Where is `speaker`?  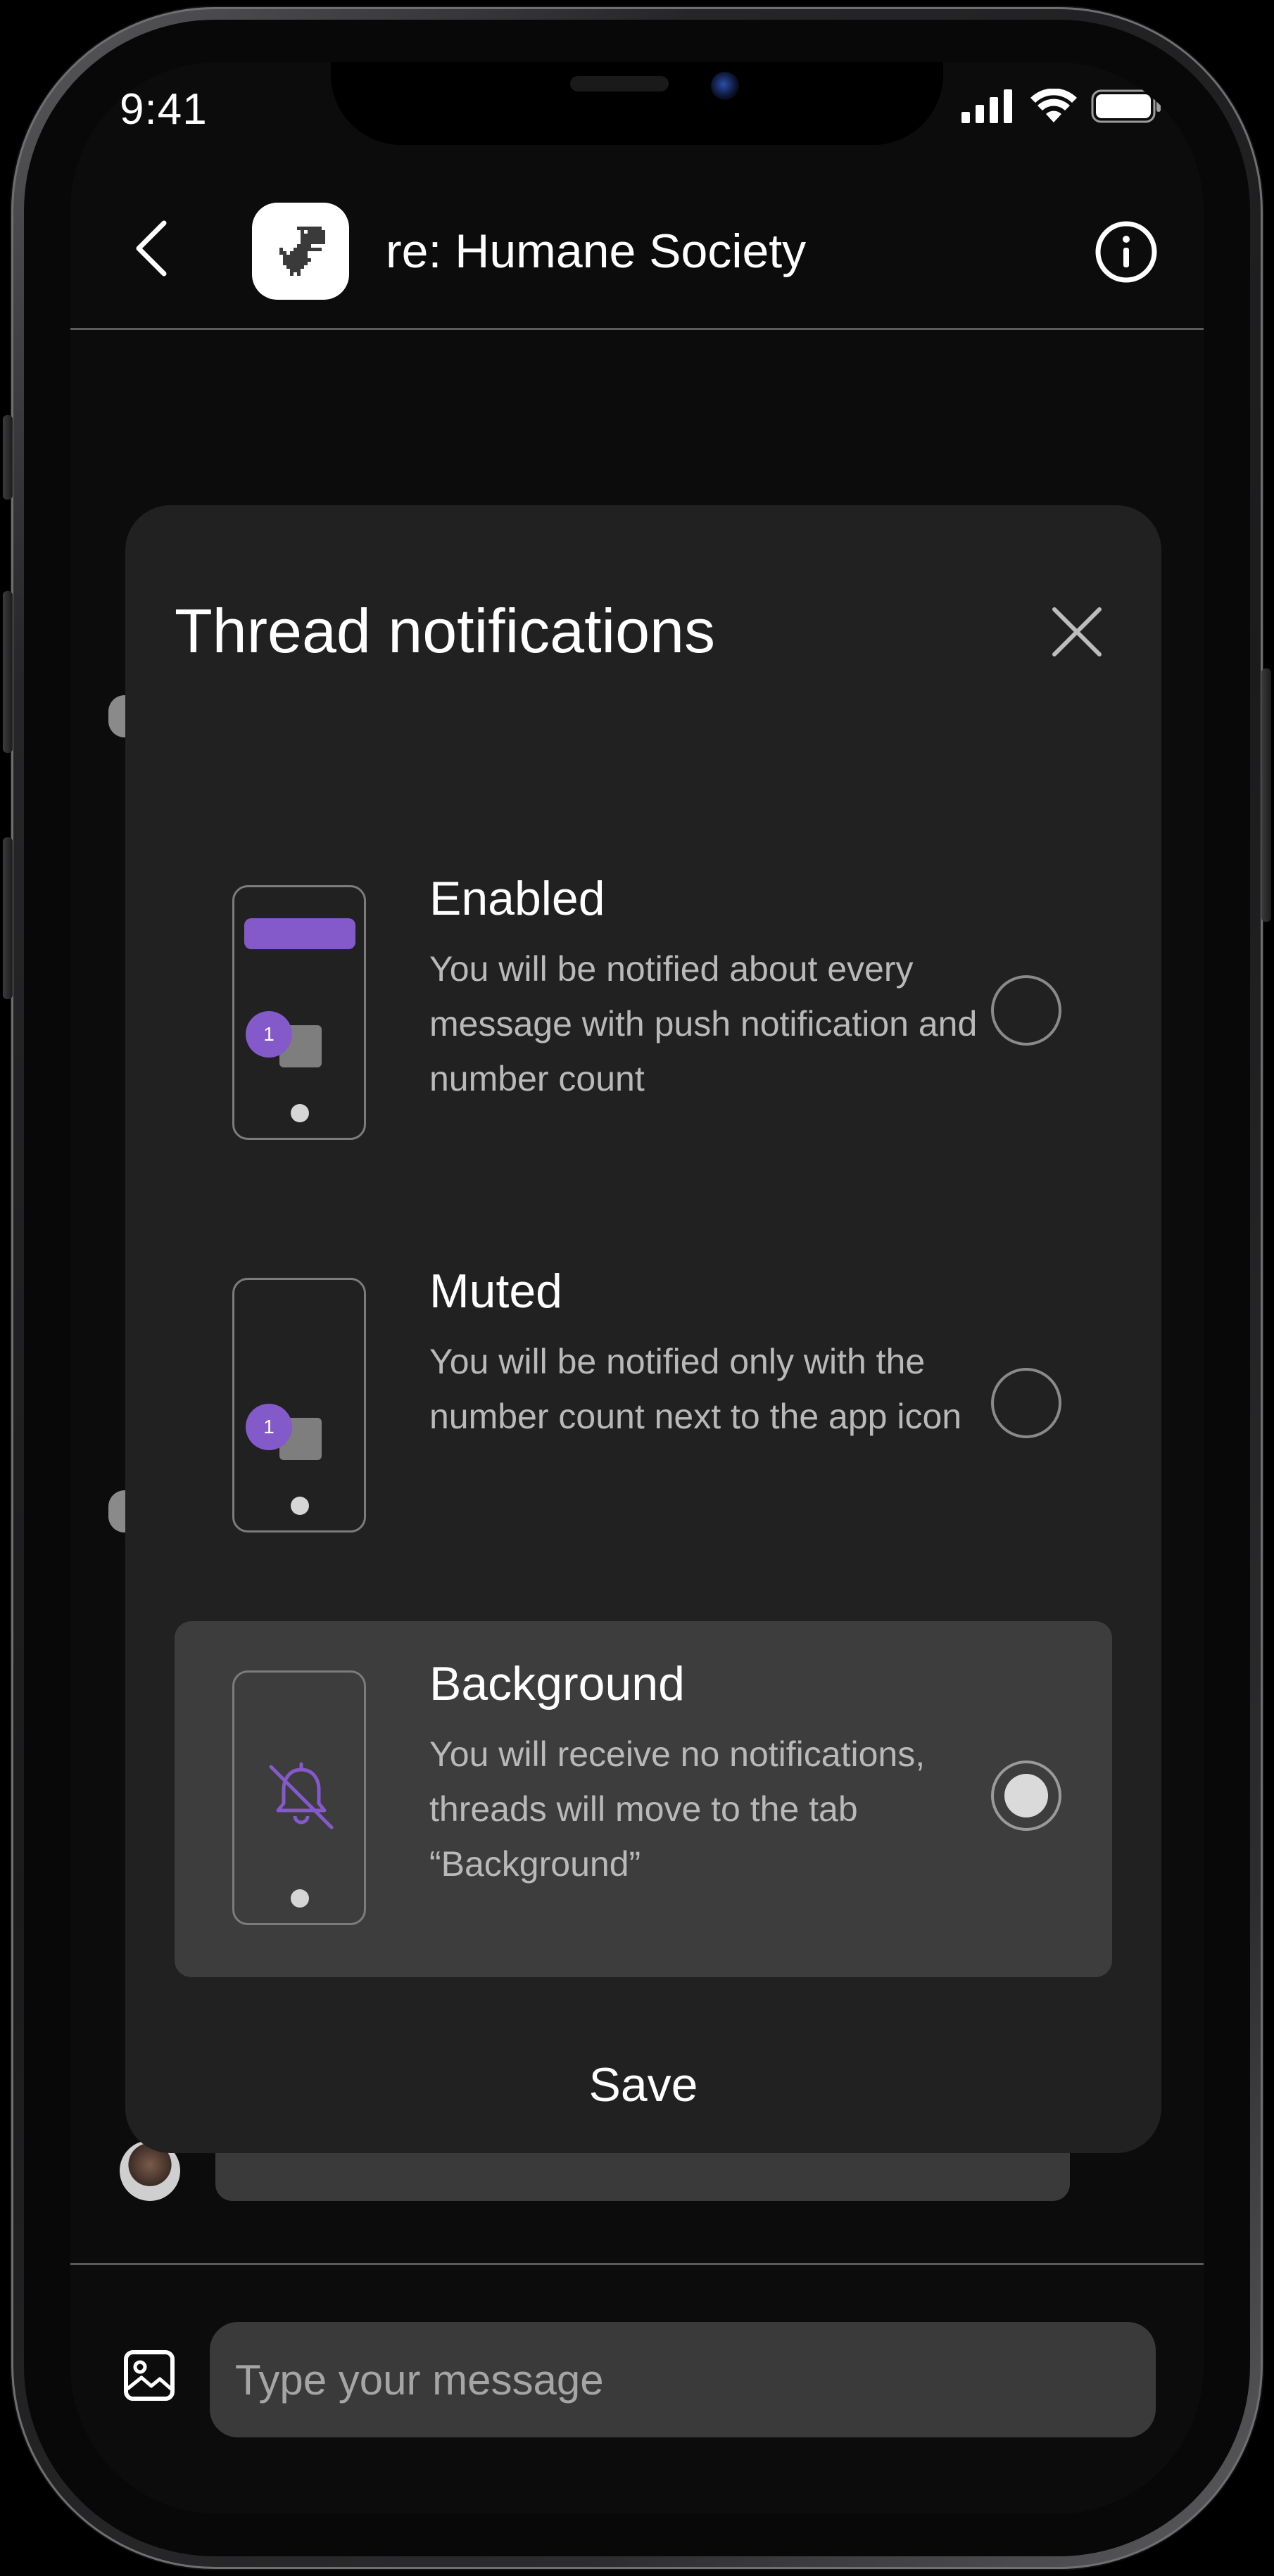 speaker is located at coordinates (619, 83).